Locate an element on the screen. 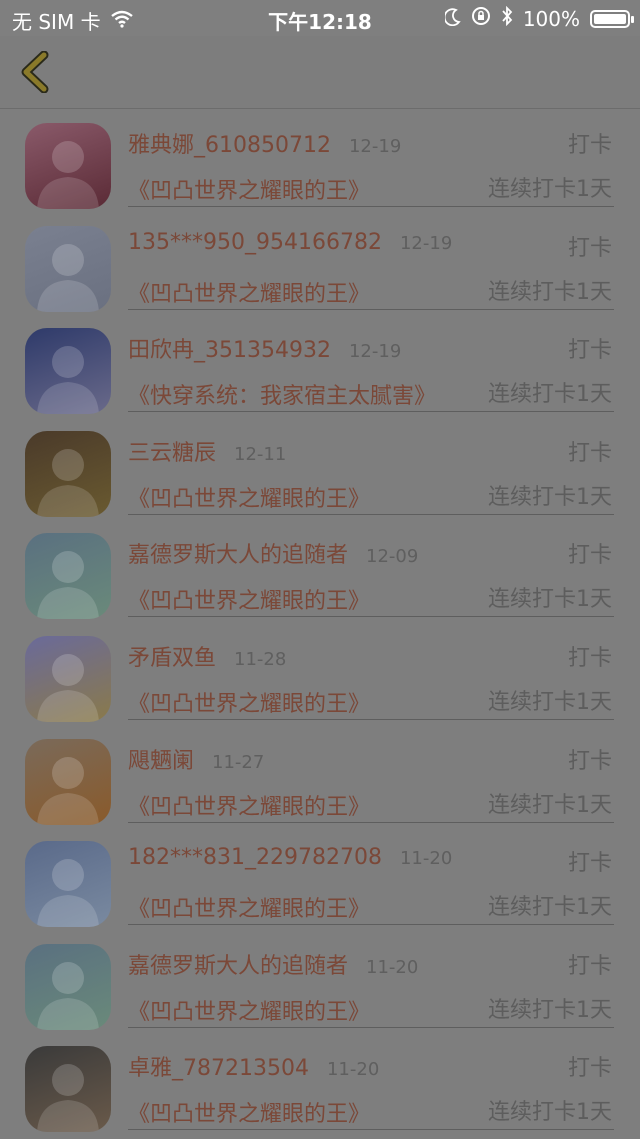  moon-icon is located at coordinates (452, 19).